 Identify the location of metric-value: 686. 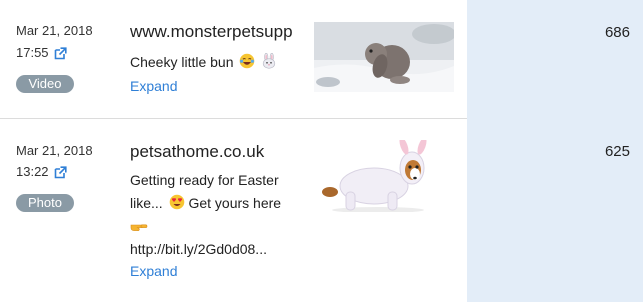
(617, 32).